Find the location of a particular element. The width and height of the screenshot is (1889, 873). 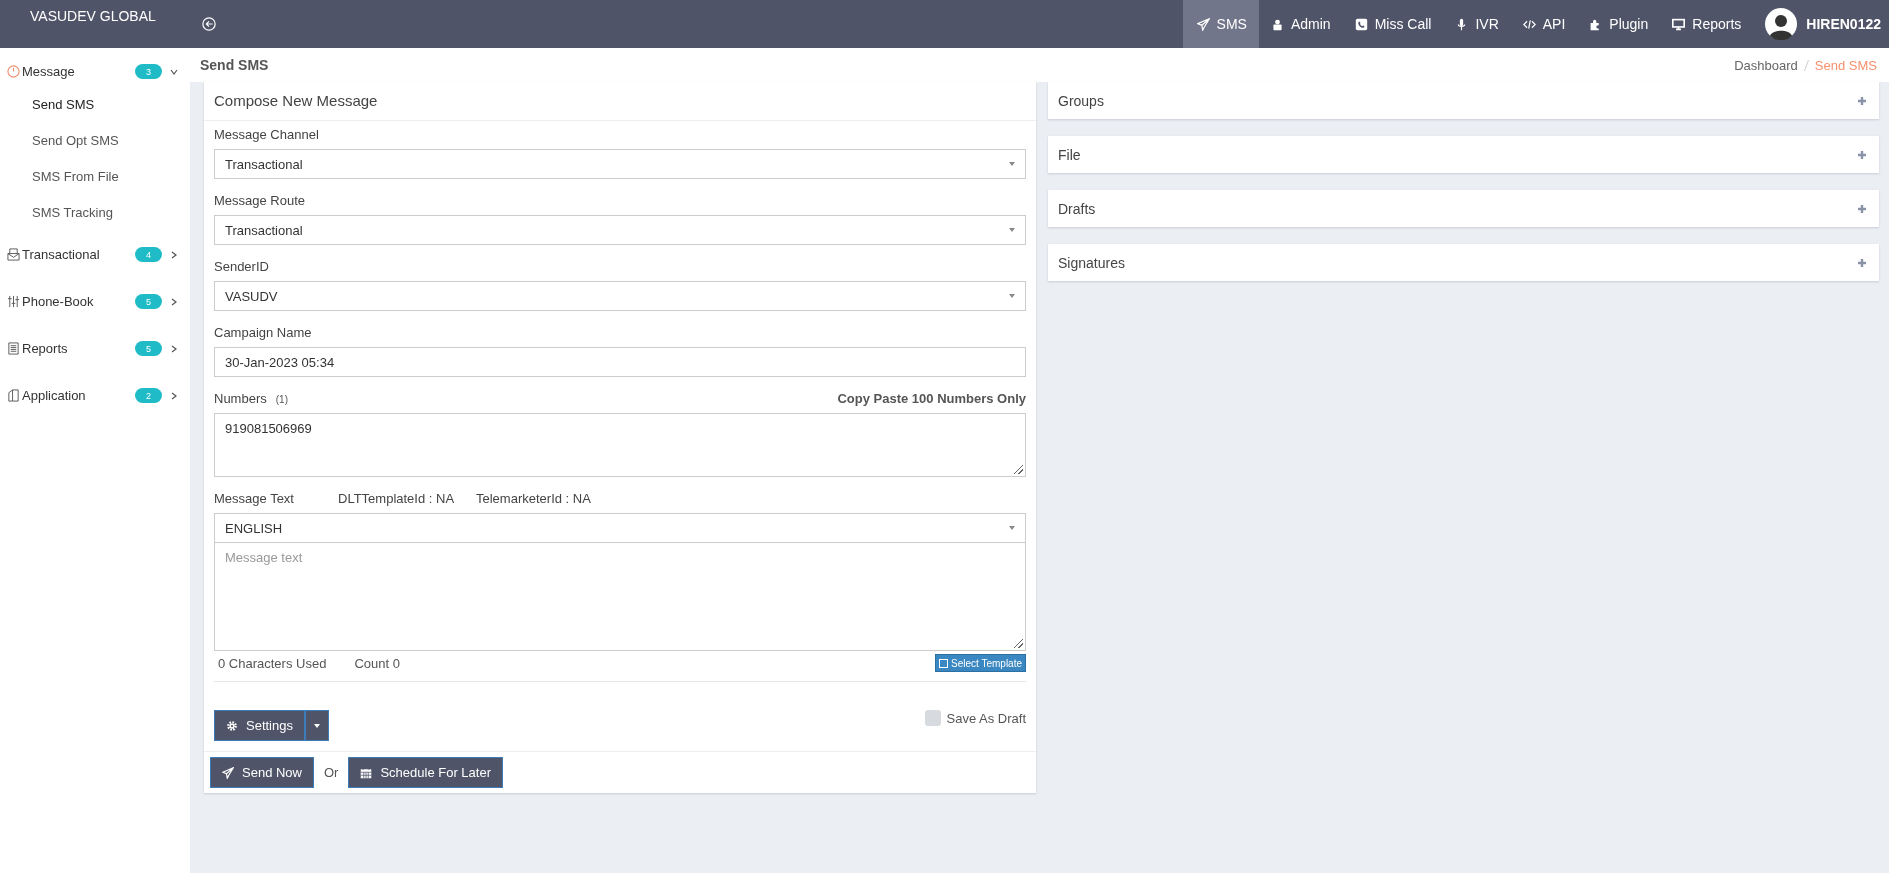

top-nav-item: IVR is located at coordinates (1477, 24).